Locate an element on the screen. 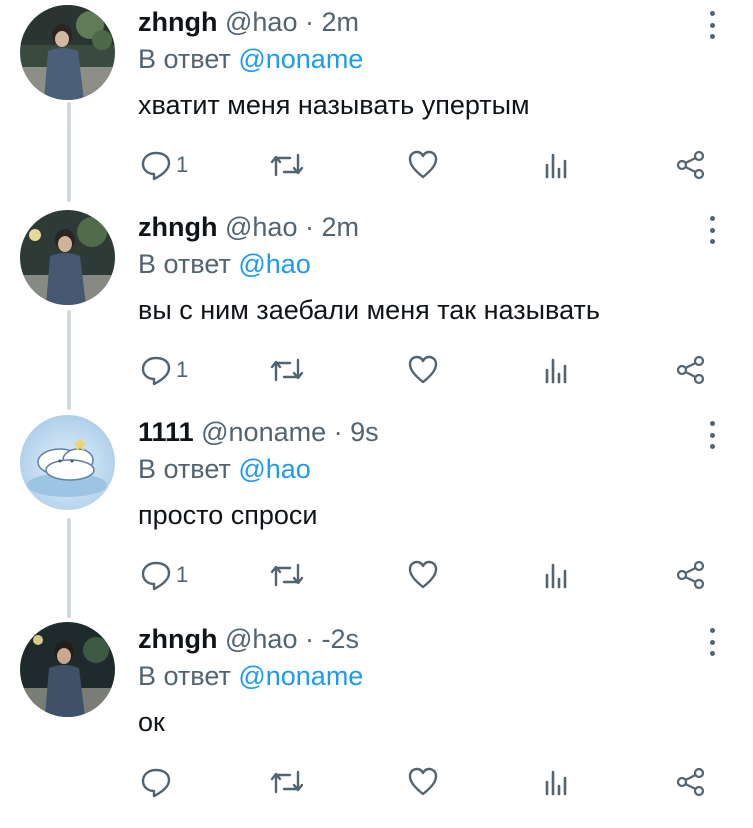  tweet-header: zhngh @hao · -2s is located at coordinates (248, 639).